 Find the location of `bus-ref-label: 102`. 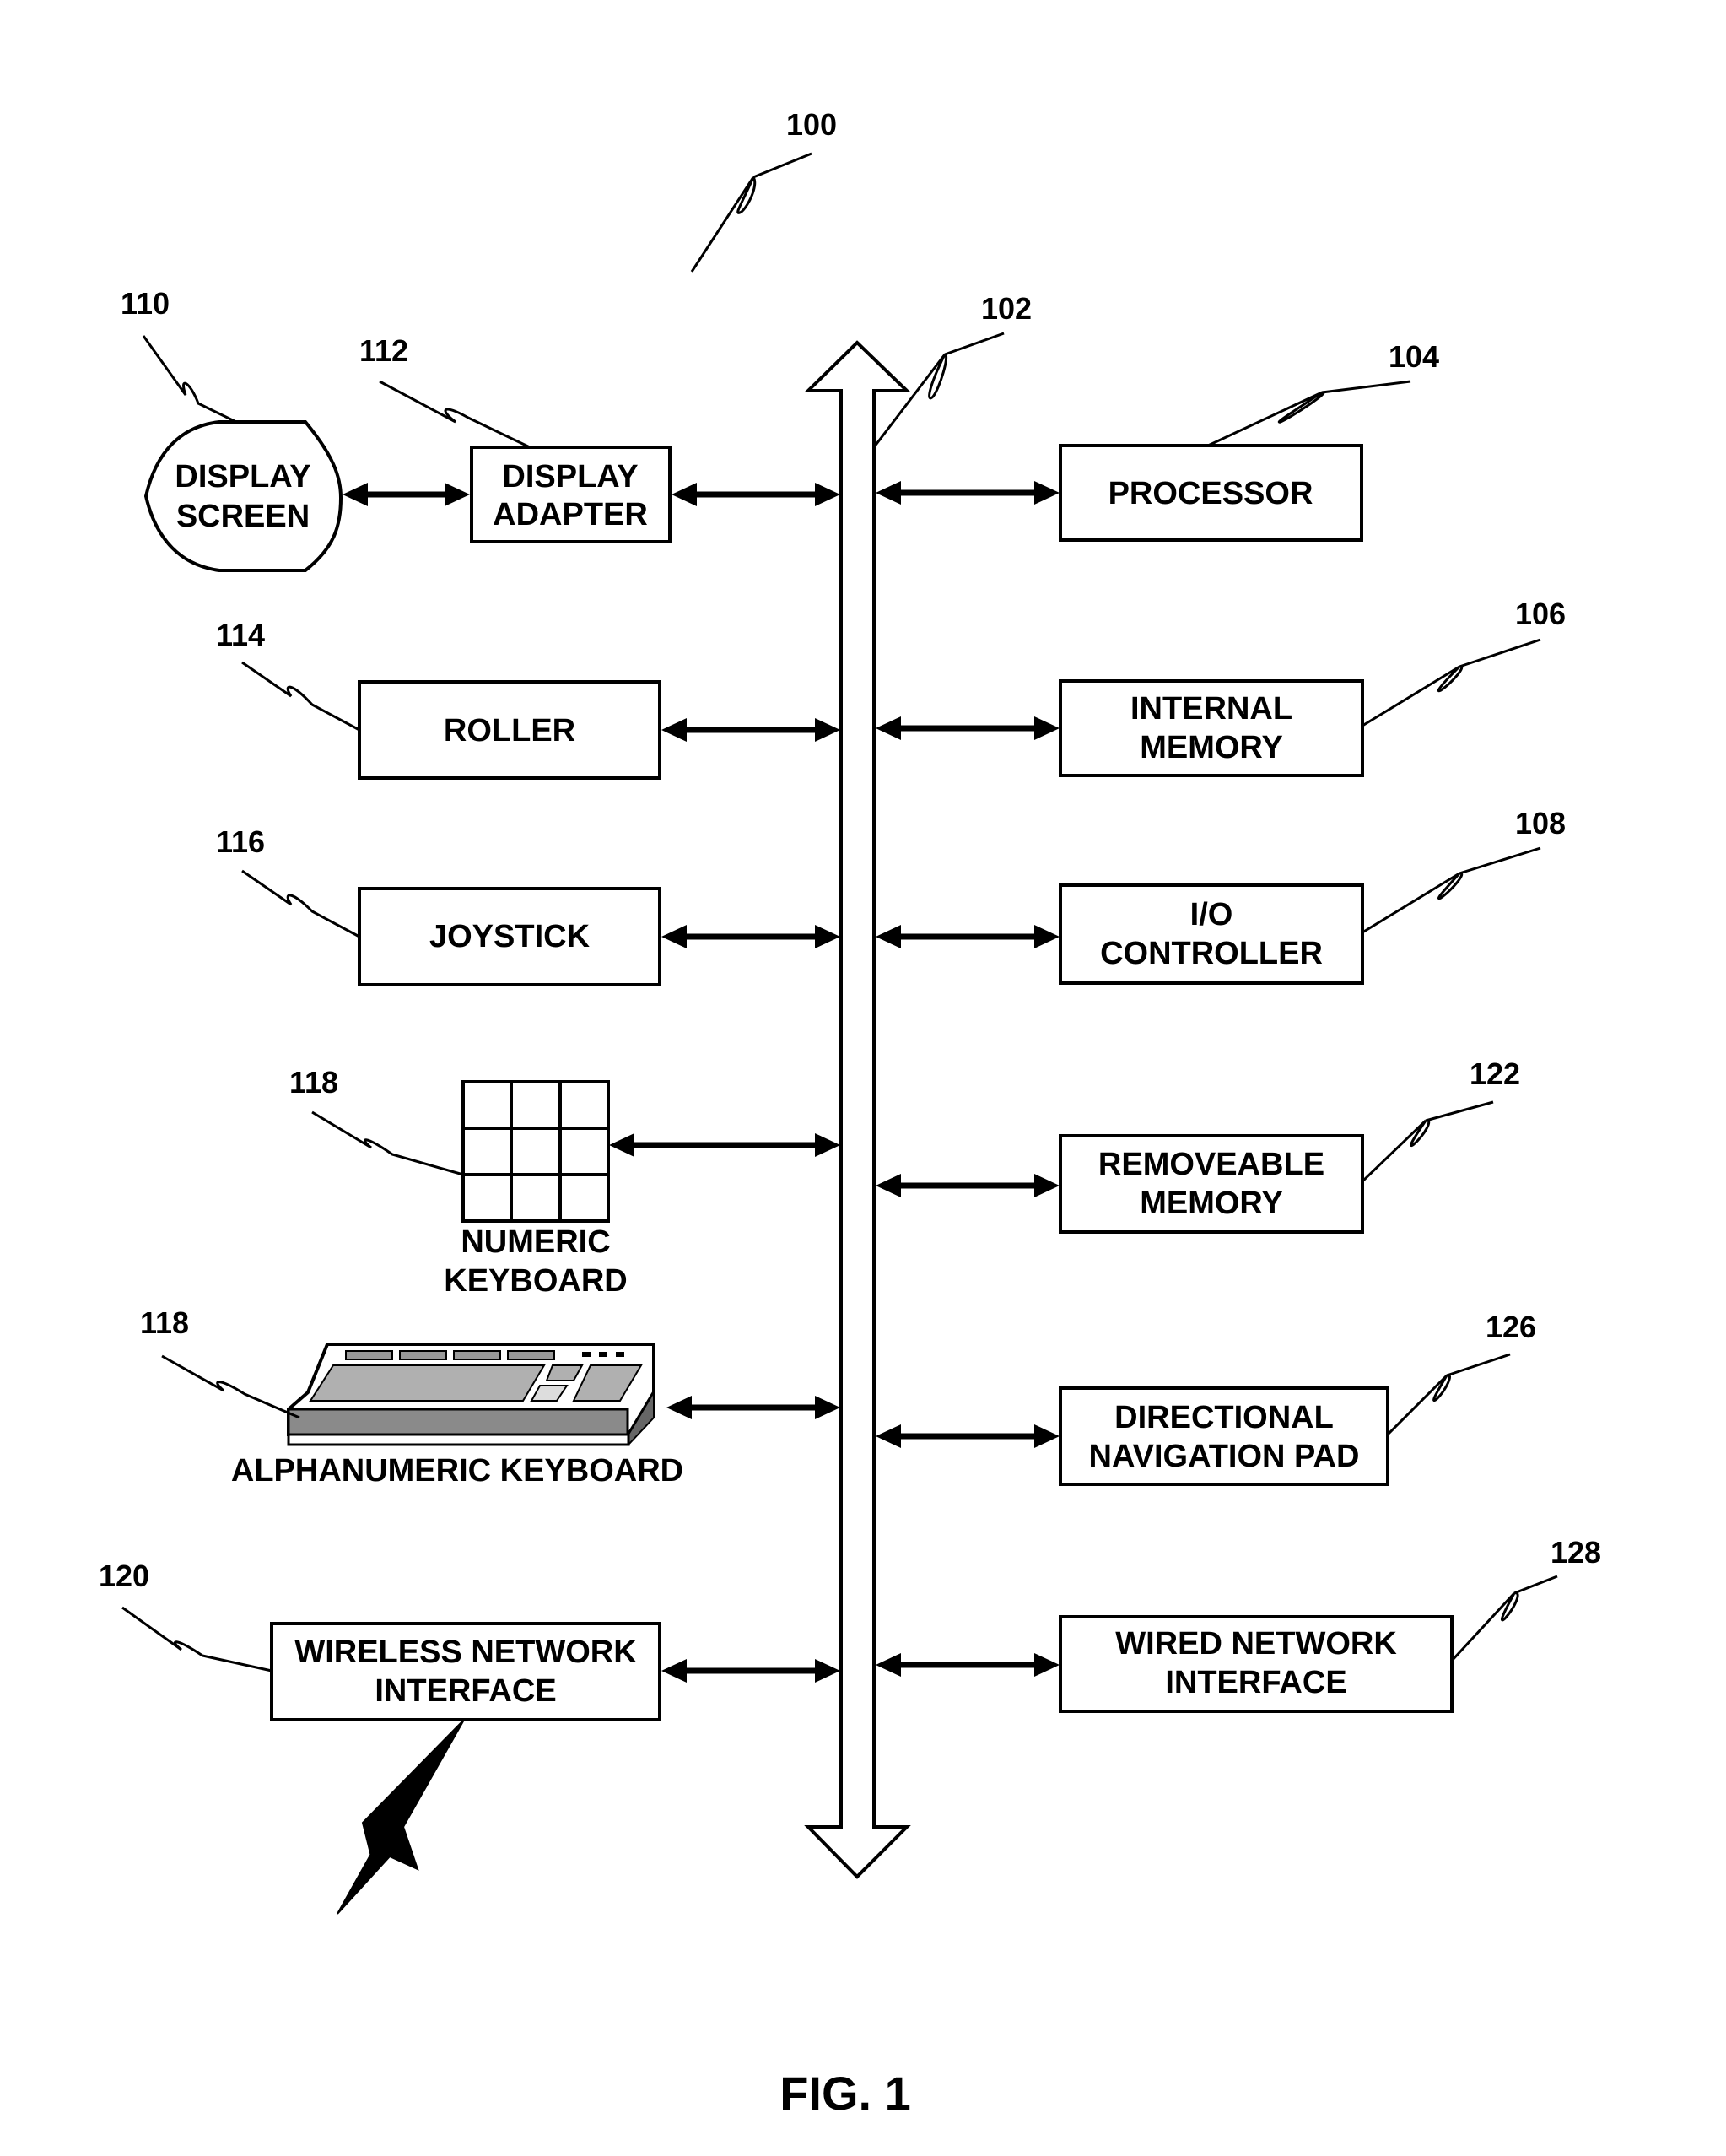

bus-ref-label: 102 is located at coordinates (1006, 309).